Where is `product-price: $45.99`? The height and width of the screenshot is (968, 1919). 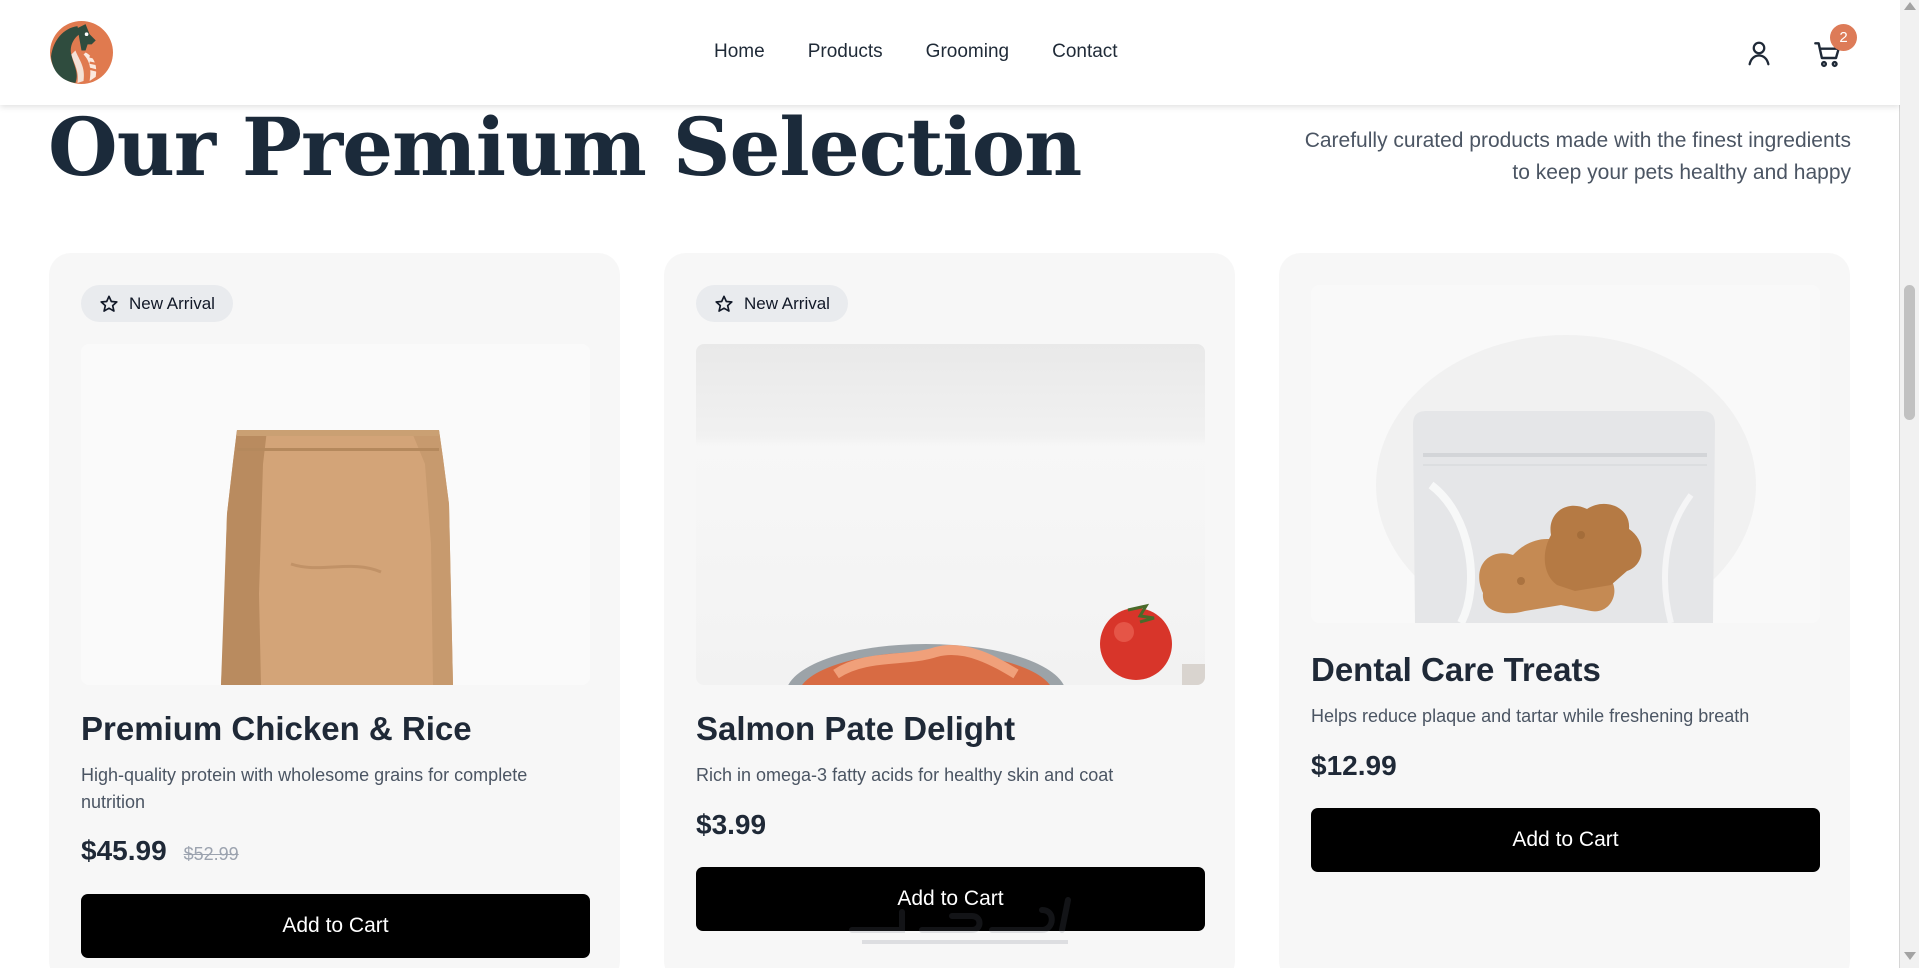 product-price: $45.99 is located at coordinates (124, 850).